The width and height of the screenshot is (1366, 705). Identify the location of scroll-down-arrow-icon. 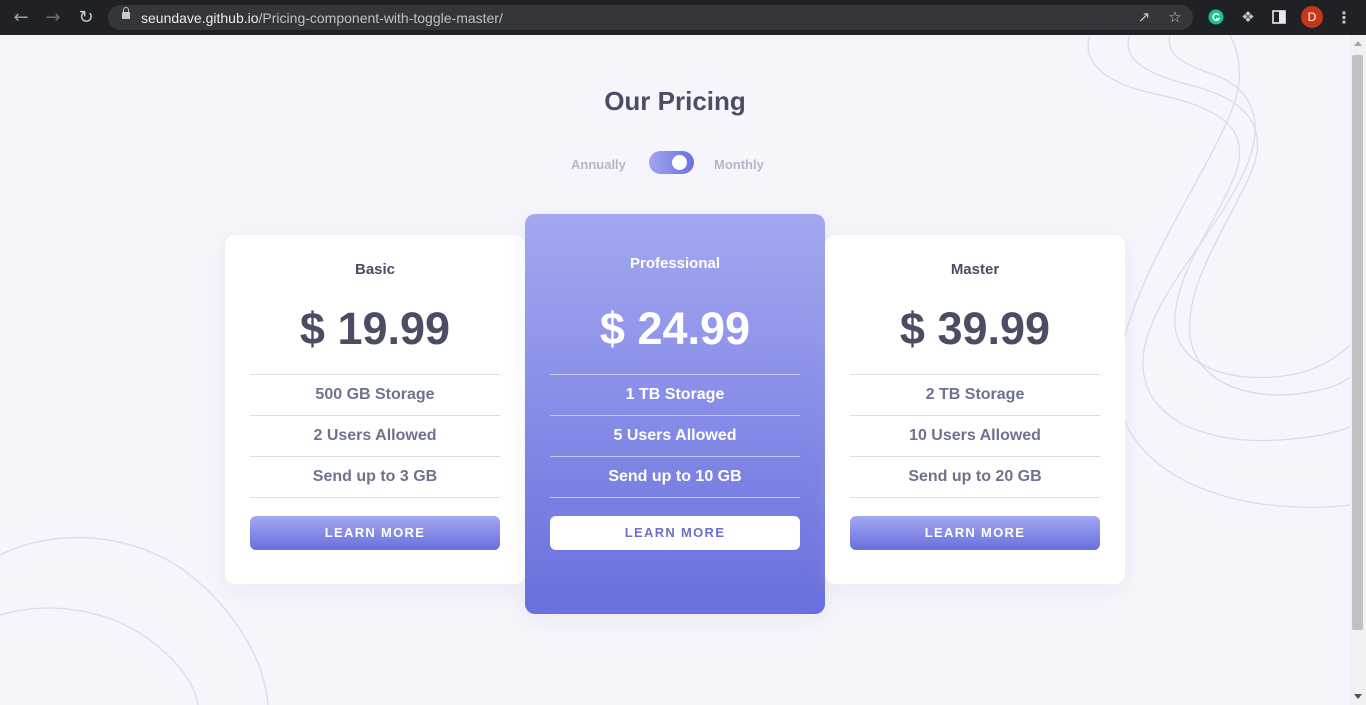
(1358, 696).